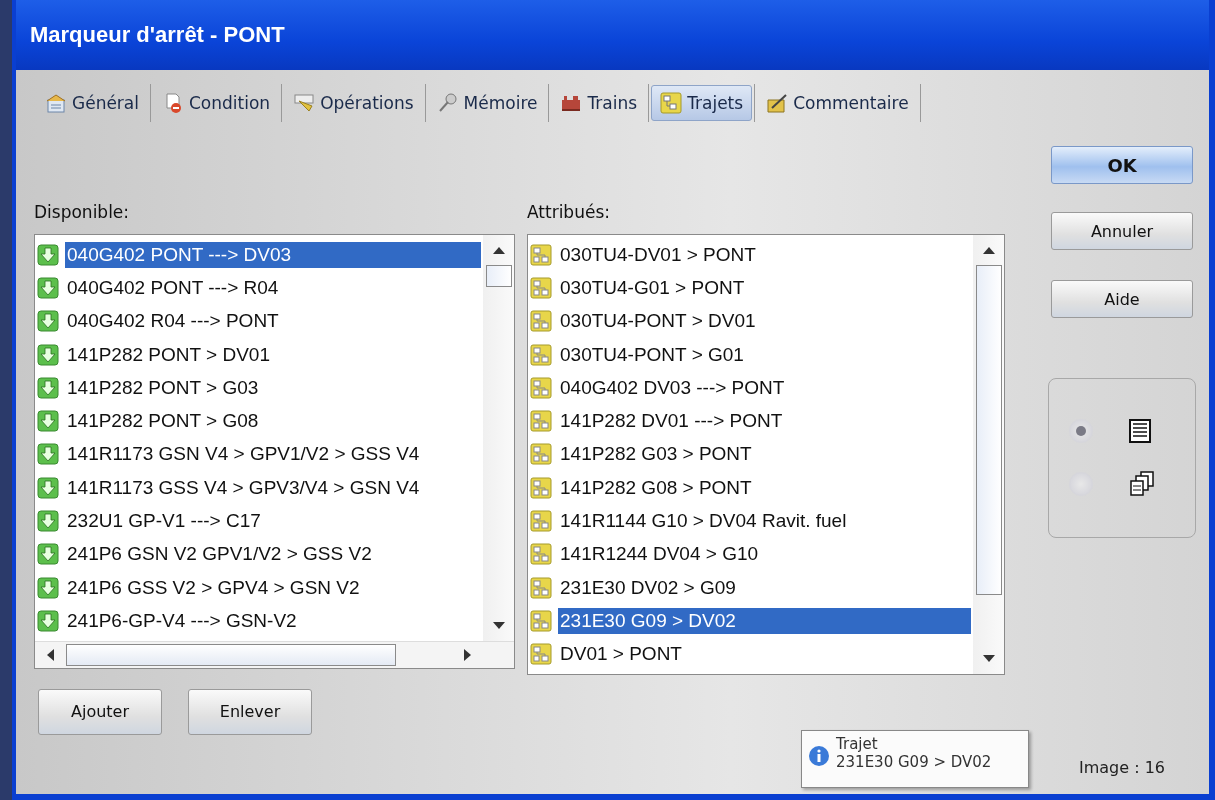  I want to click on list-item: 141P282 PONT > G03, so click(259, 388).